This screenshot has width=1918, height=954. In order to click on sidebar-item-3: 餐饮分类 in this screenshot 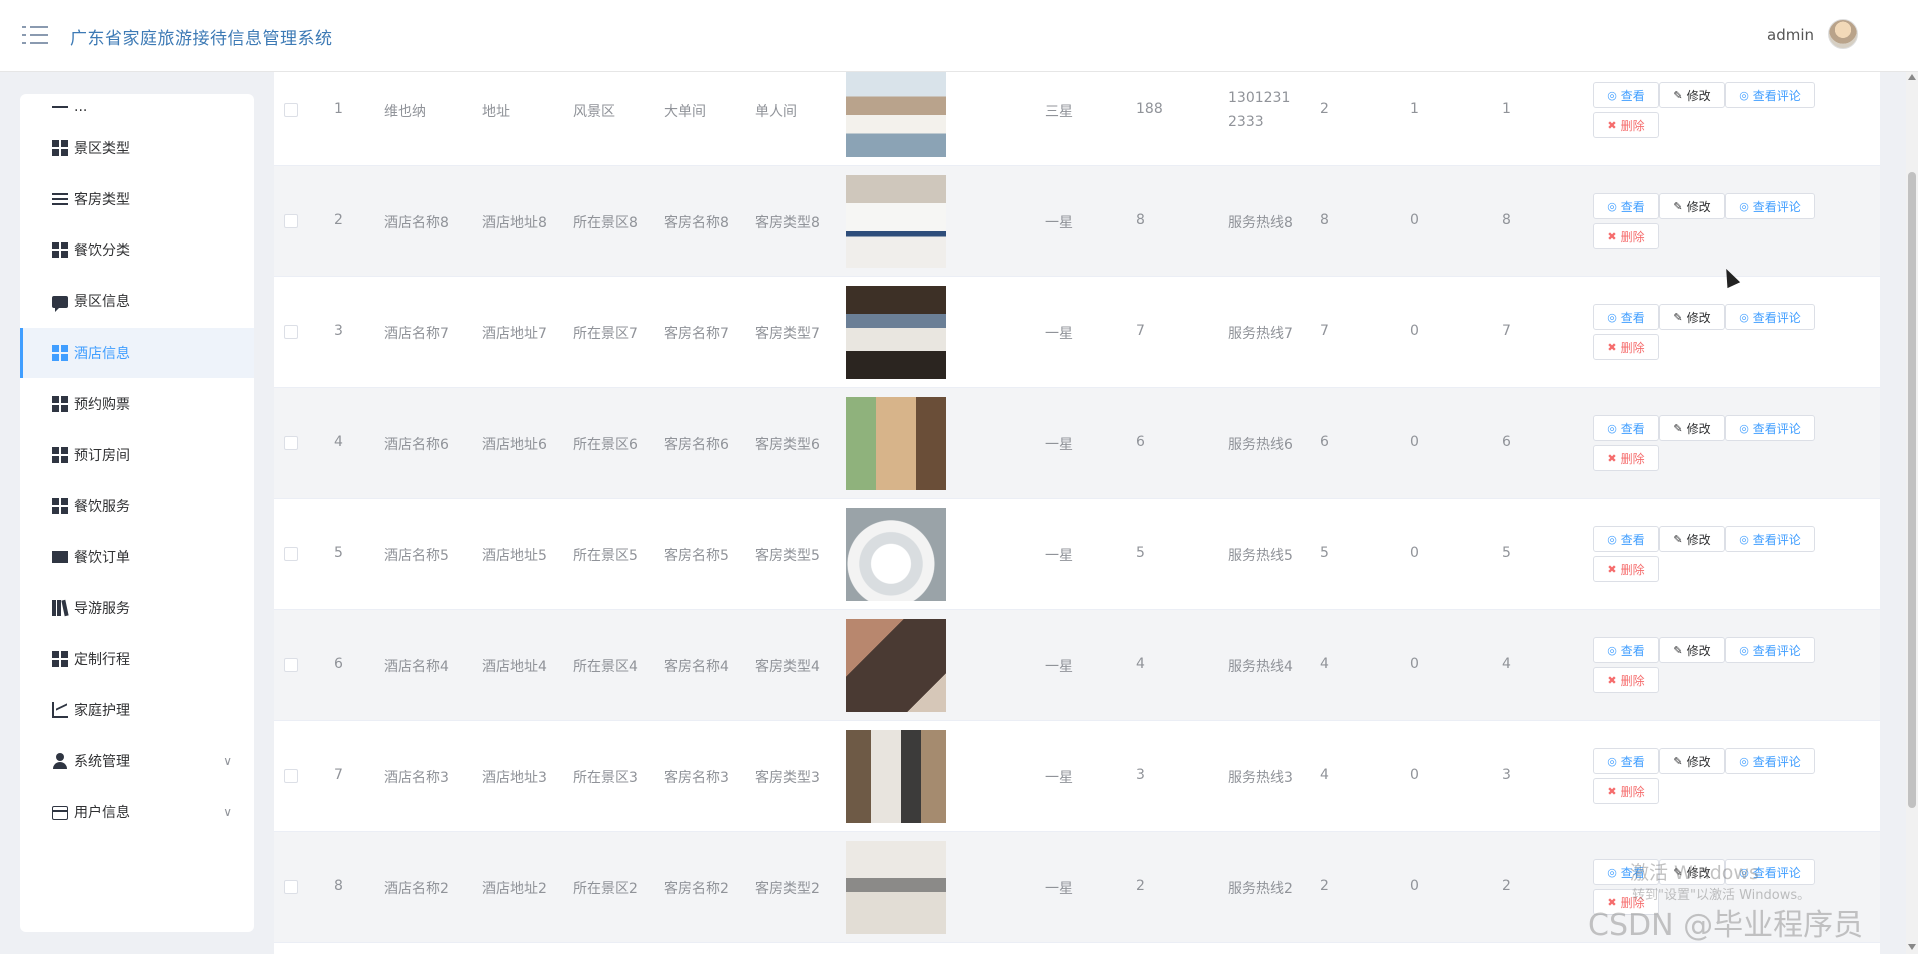, I will do `click(137, 250)`.